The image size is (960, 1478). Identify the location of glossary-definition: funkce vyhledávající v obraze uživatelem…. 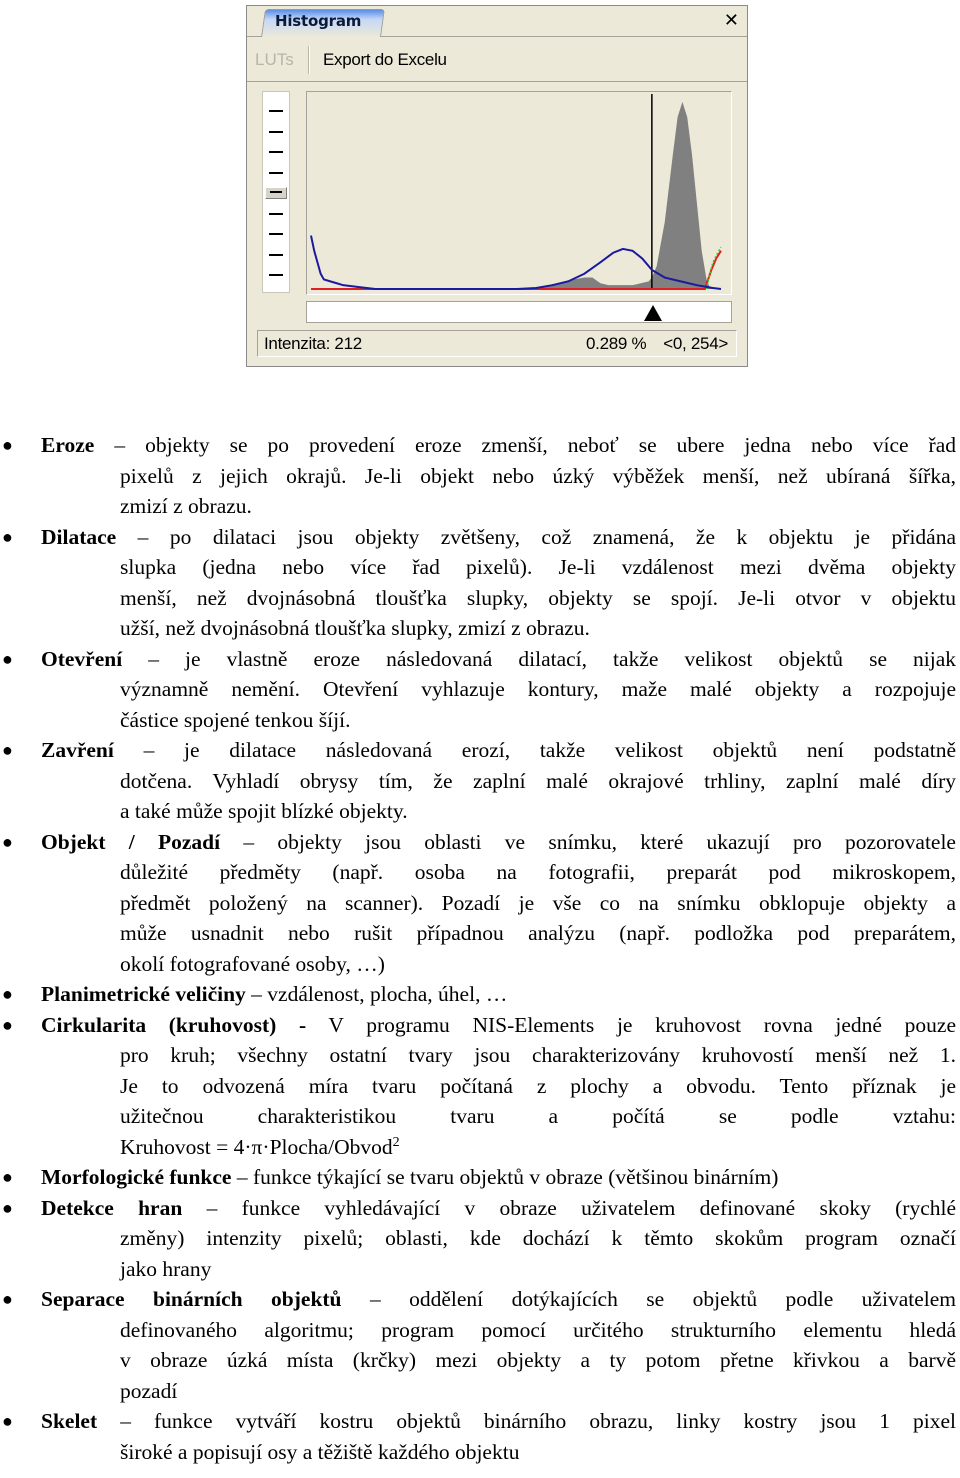
(599, 1207).